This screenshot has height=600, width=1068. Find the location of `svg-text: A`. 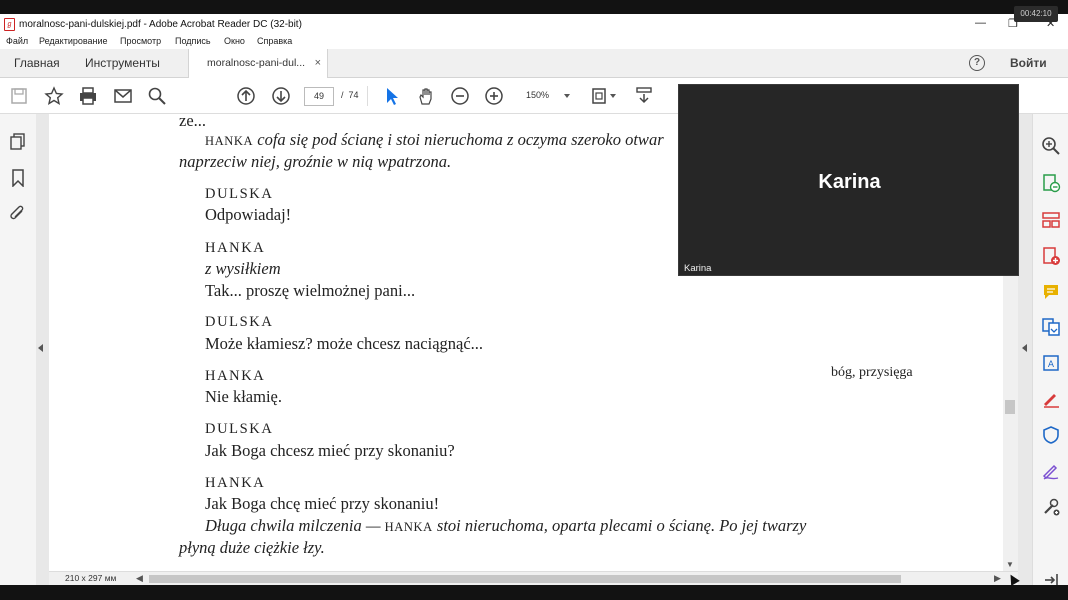

svg-text: A is located at coordinates (1051, 365).